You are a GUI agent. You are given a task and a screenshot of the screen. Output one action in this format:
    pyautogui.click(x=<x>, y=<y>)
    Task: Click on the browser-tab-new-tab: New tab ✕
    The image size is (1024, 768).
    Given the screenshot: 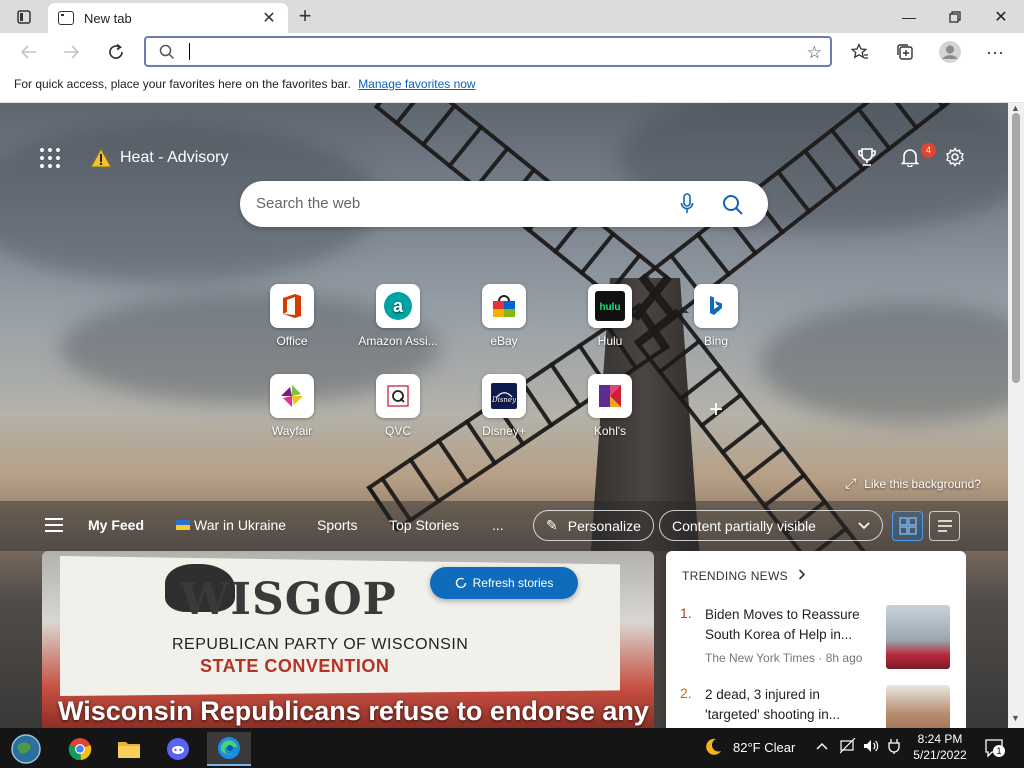 What is the action you would take?
    pyautogui.click(x=168, y=18)
    